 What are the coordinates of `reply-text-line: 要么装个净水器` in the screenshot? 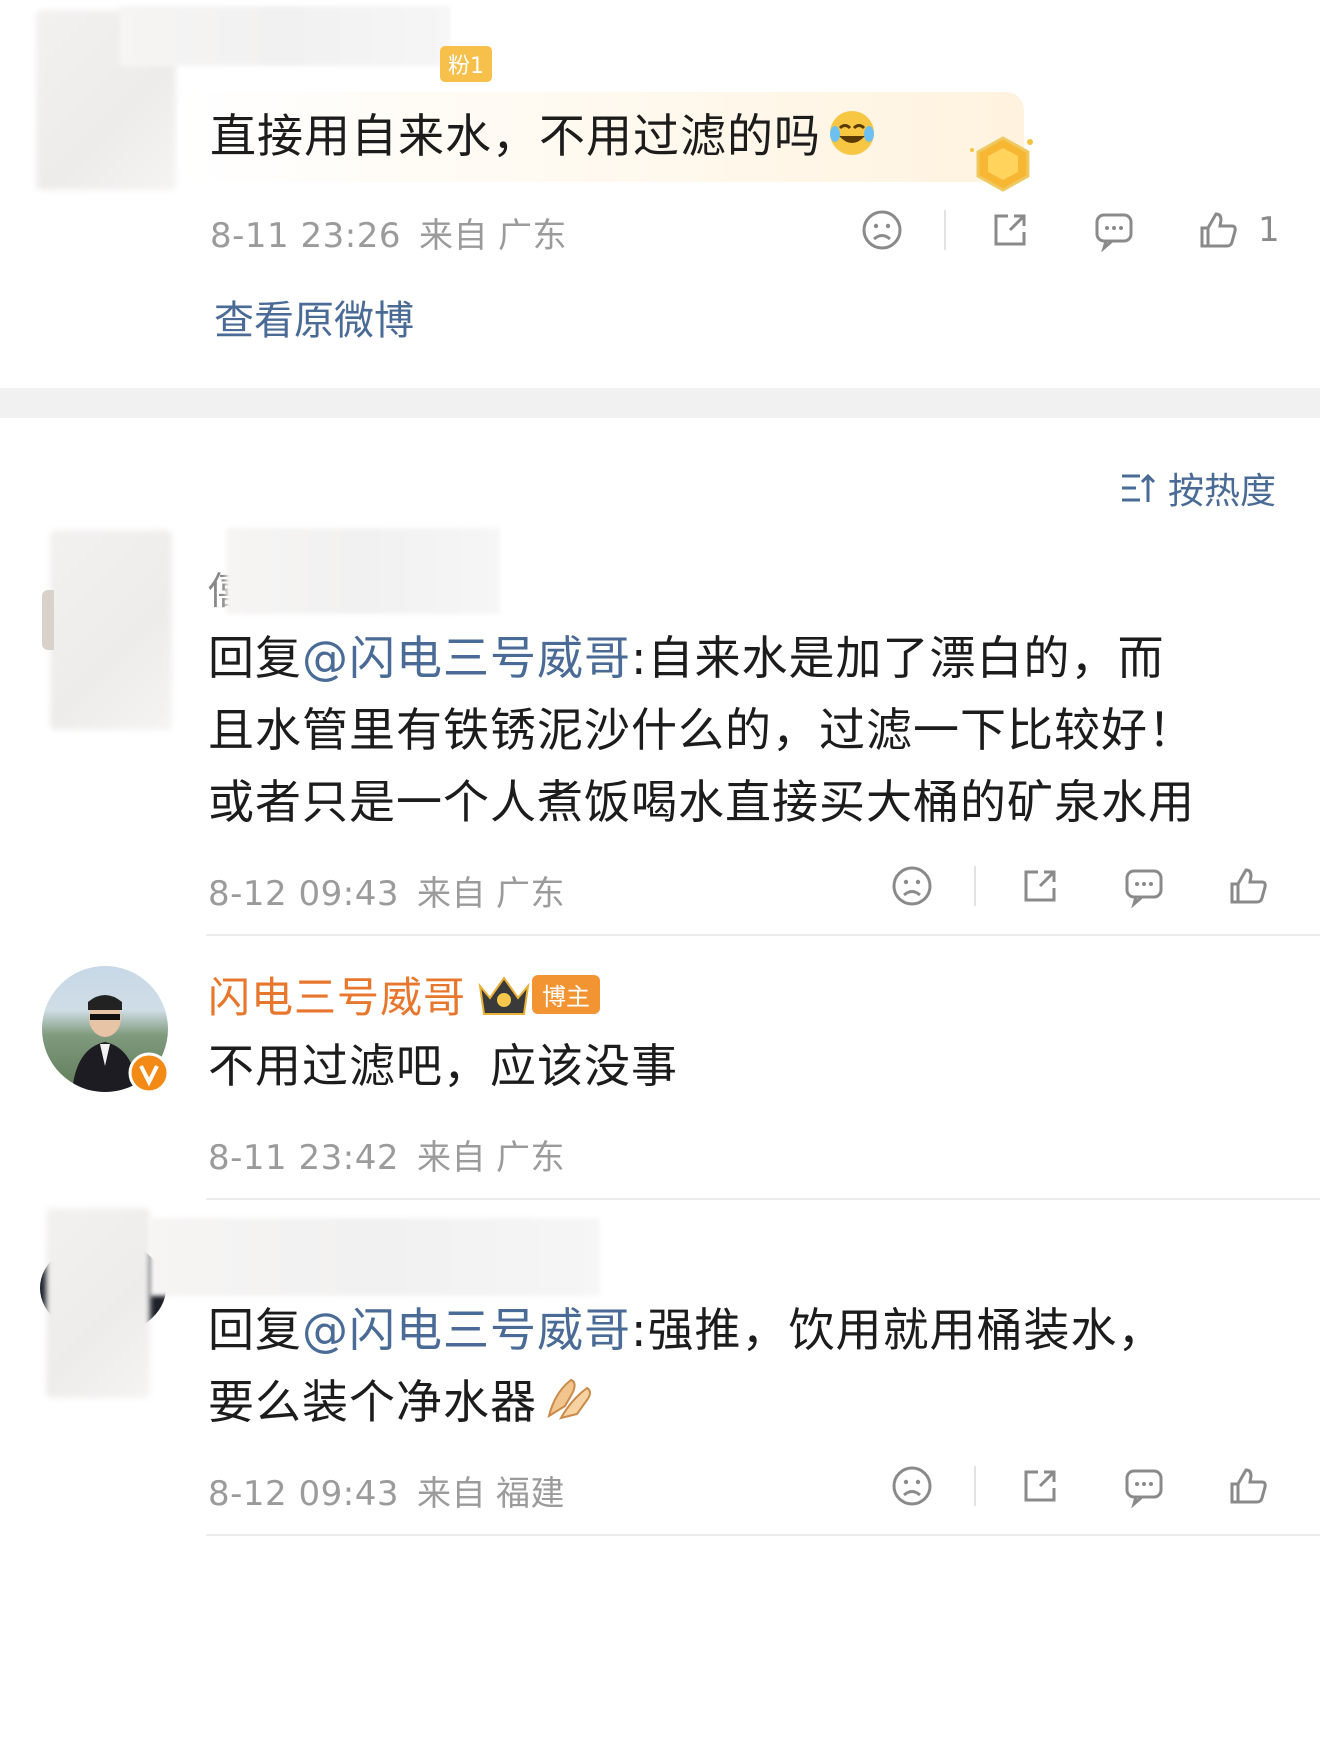 It's located at (748, 1402).